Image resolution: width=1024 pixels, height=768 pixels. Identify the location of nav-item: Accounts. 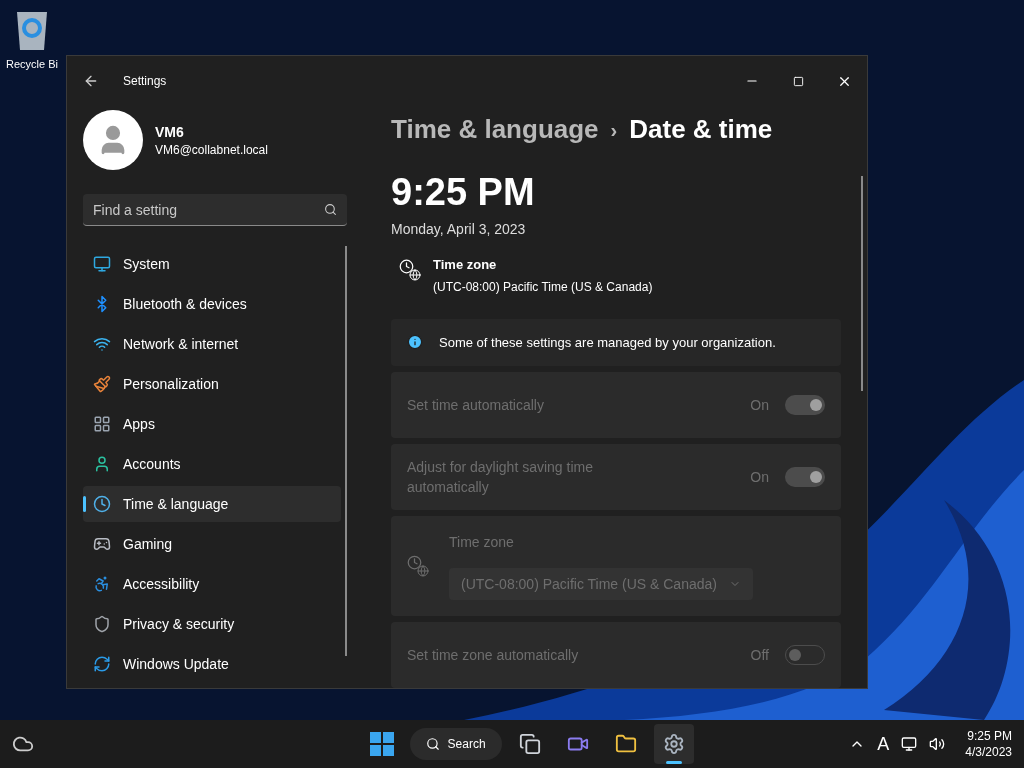
(212, 464).